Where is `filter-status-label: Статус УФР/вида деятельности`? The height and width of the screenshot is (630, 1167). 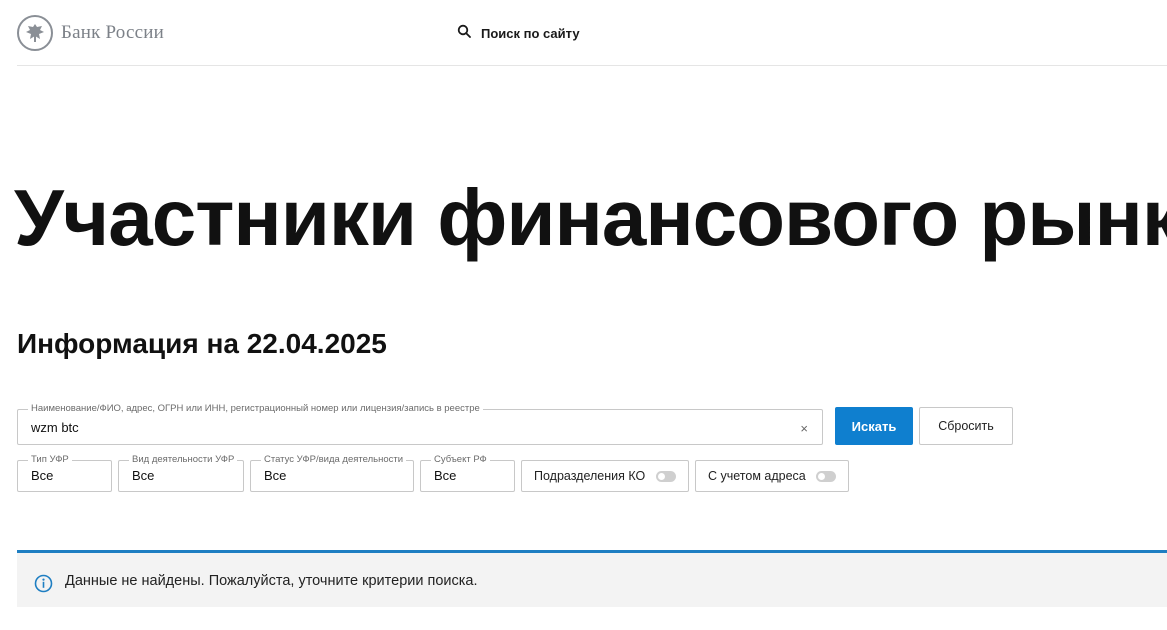 filter-status-label: Статус УФР/вида деятельности is located at coordinates (334, 460).